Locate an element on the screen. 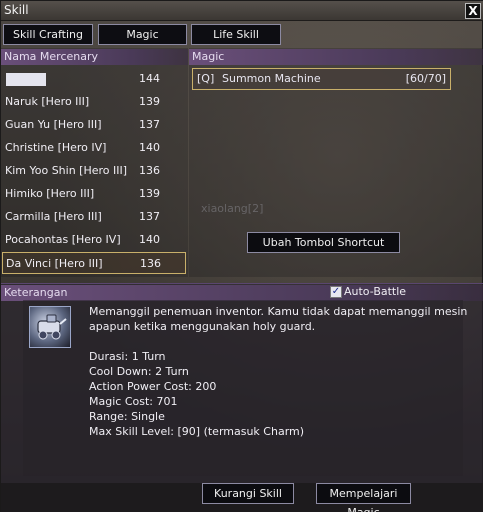 Image resolution: width=483 pixels, height=512 pixels. mercenary-name: Naruk [Hero III] is located at coordinates (47, 101).